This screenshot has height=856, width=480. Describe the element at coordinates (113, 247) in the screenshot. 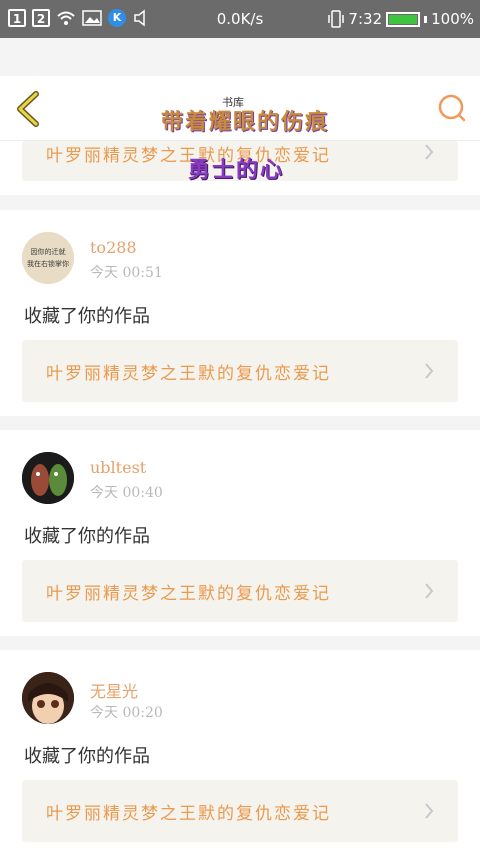

I see `username: to288` at that location.